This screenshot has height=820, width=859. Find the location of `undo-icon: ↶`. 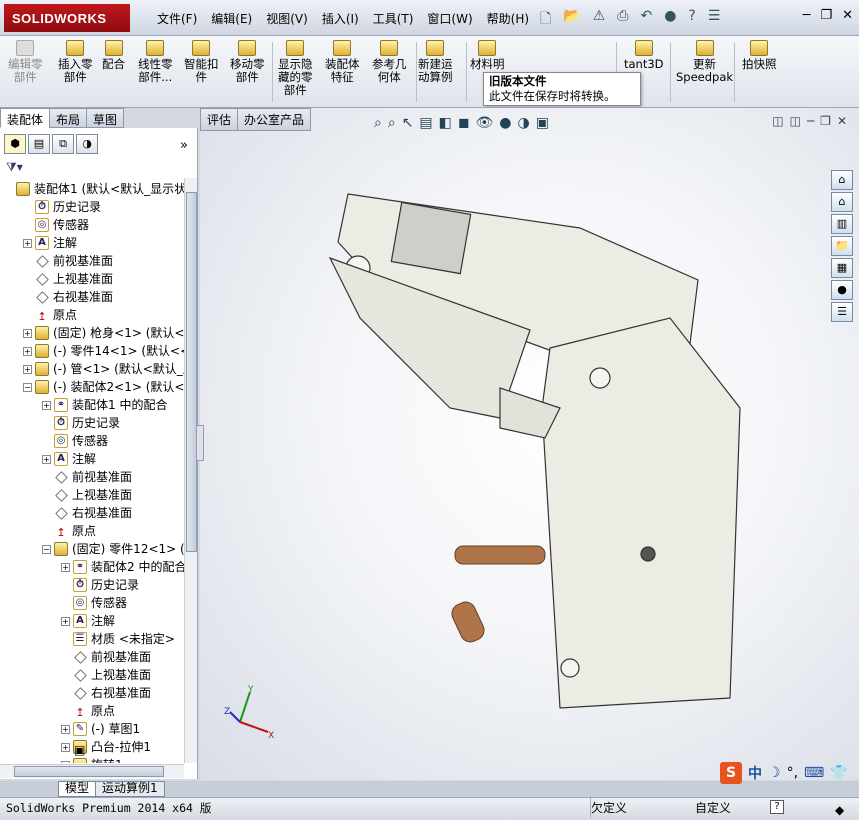

undo-icon: ↶ is located at coordinates (646, 20).